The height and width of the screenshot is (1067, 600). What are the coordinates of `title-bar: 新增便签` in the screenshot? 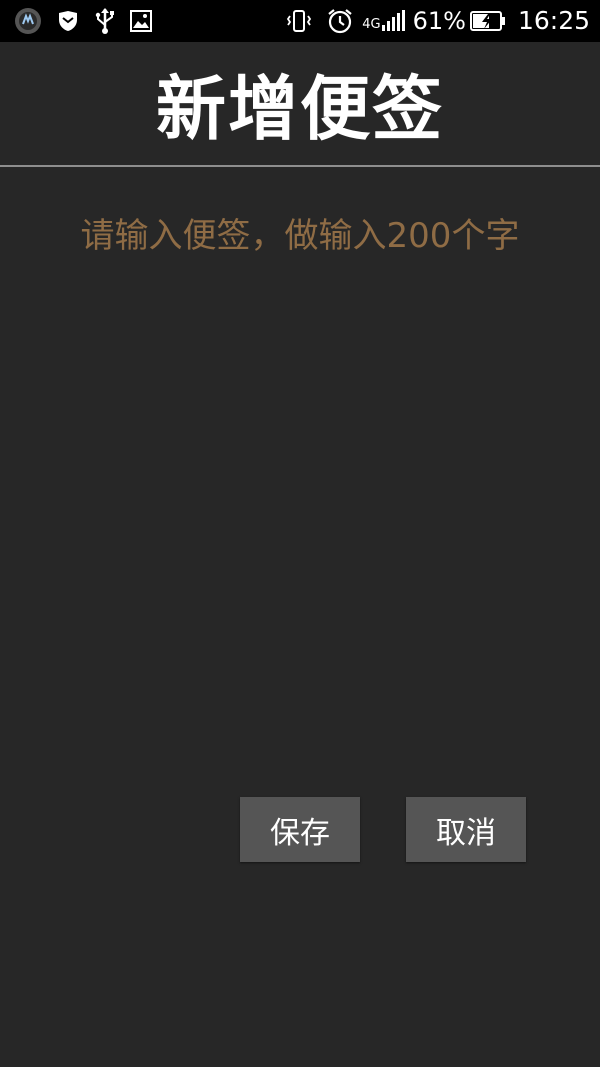 It's located at (300, 104).